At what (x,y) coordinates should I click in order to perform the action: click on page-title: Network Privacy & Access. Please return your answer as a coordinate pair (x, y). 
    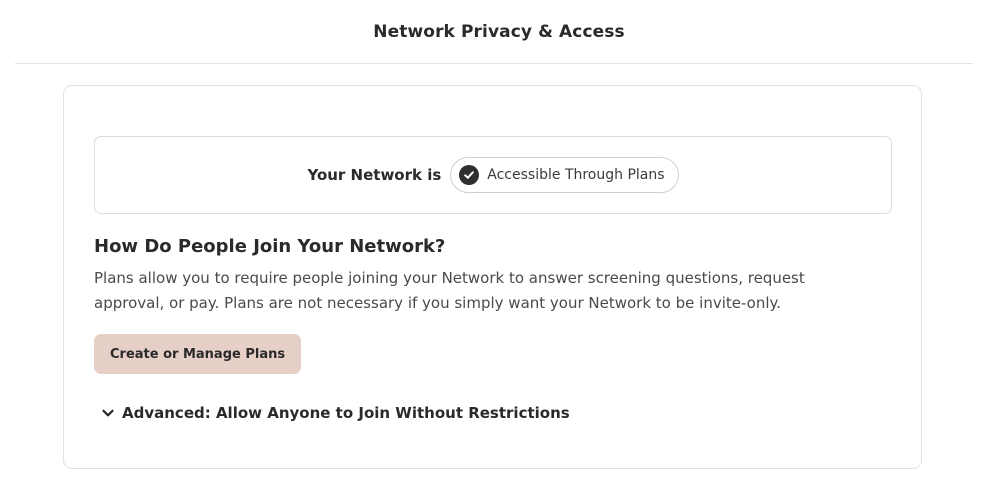
    Looking at the image, I should click on (499, 32).